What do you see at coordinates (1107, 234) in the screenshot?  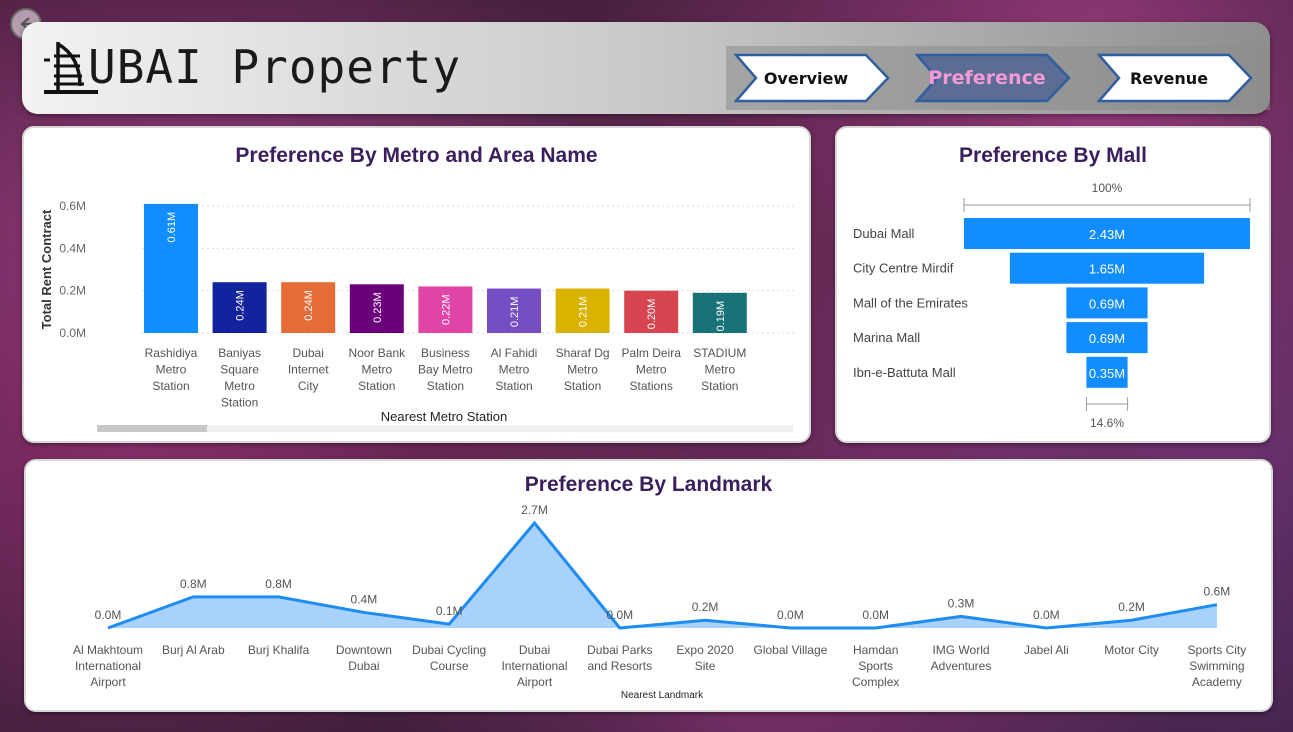 I see `funnel-data-label: 2.43M` at bounding box center [1107, 234].